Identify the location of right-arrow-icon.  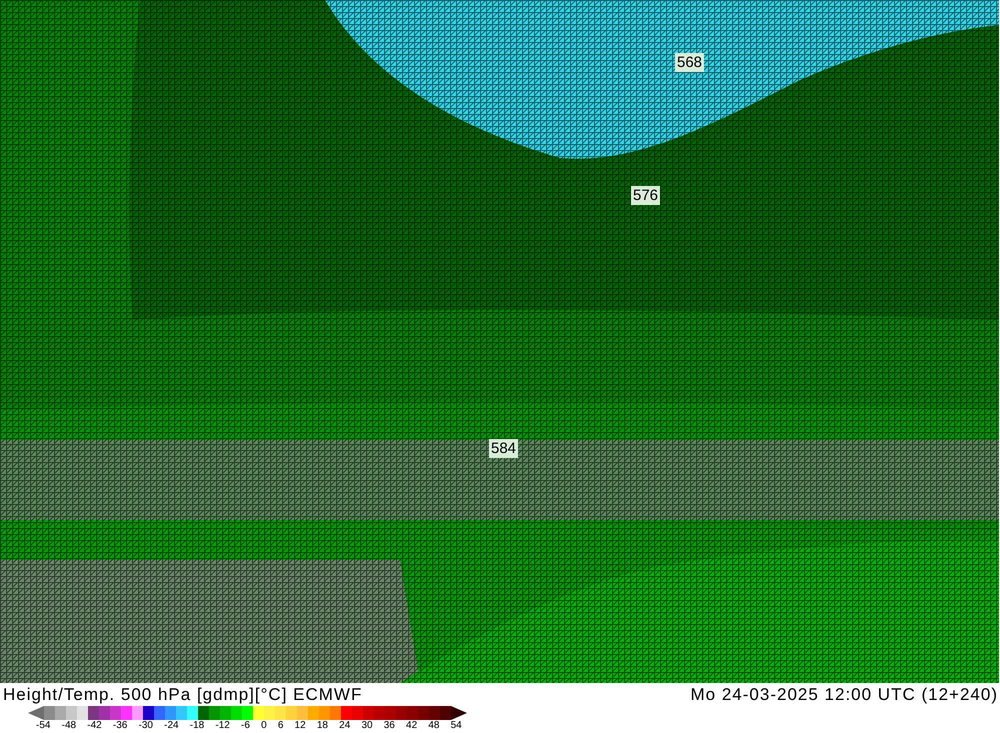
(459, 713).